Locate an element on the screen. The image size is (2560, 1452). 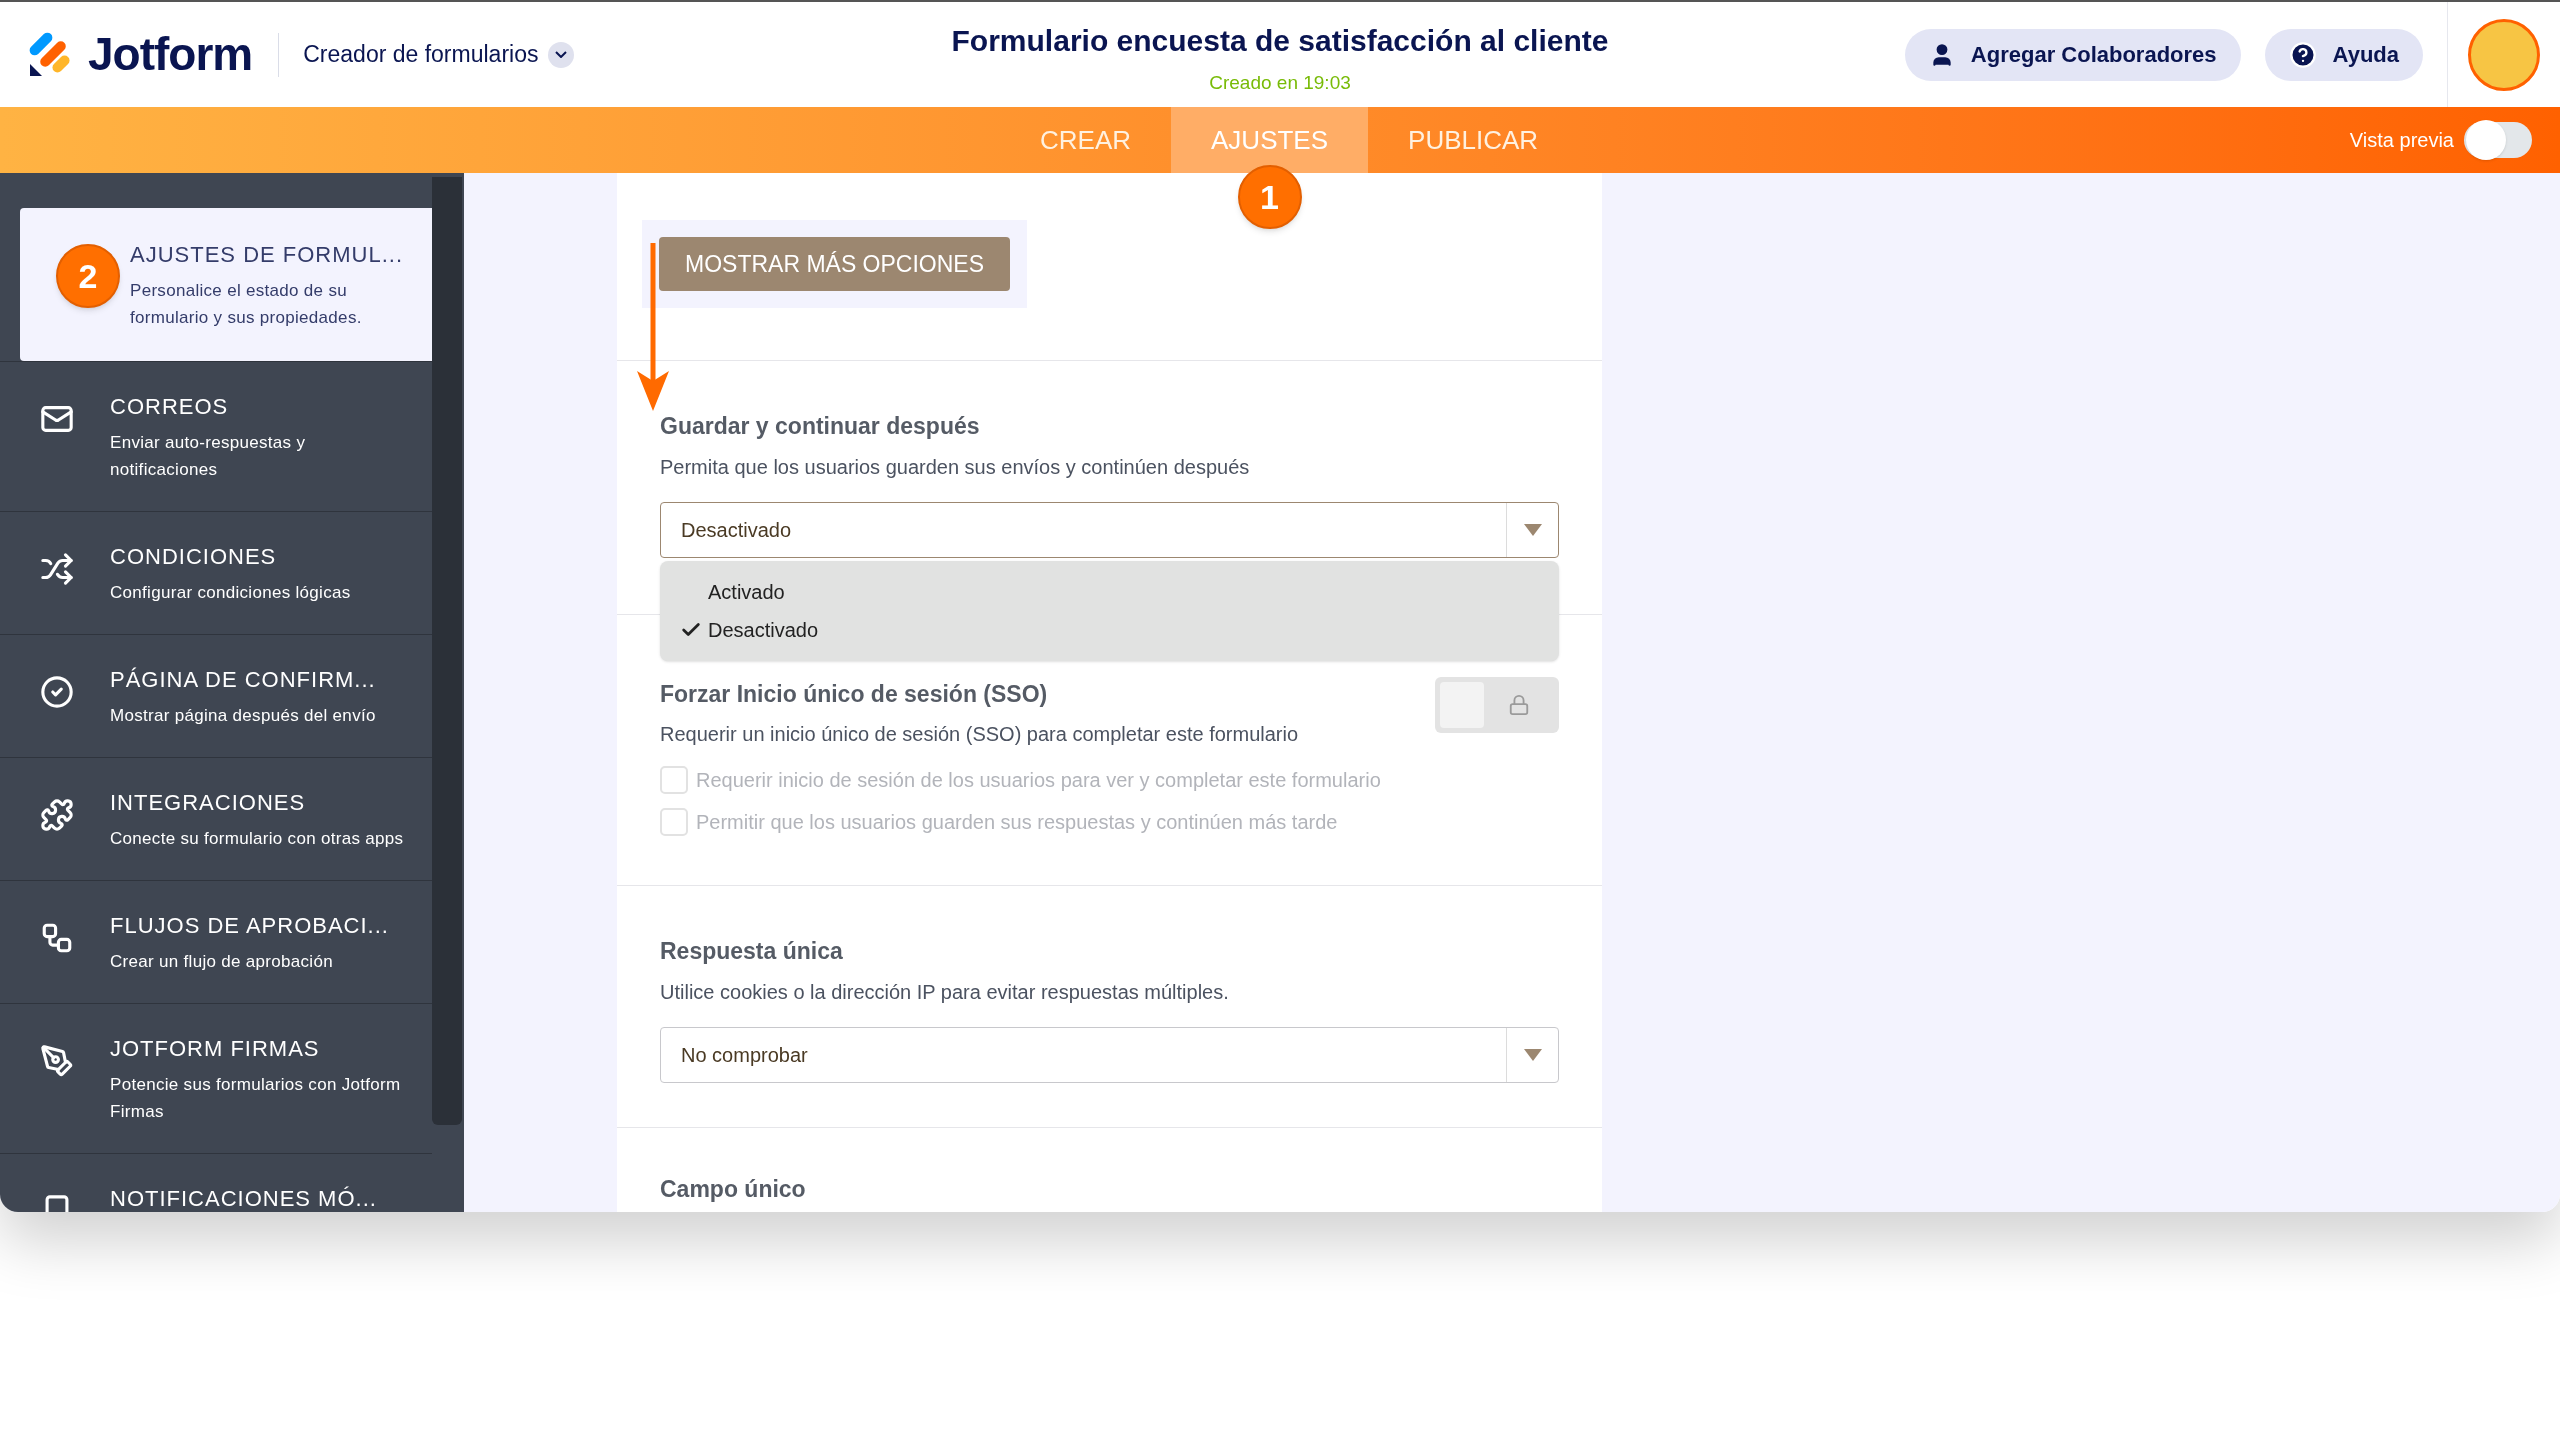
help-icon is located at coordinates (2302, 54).